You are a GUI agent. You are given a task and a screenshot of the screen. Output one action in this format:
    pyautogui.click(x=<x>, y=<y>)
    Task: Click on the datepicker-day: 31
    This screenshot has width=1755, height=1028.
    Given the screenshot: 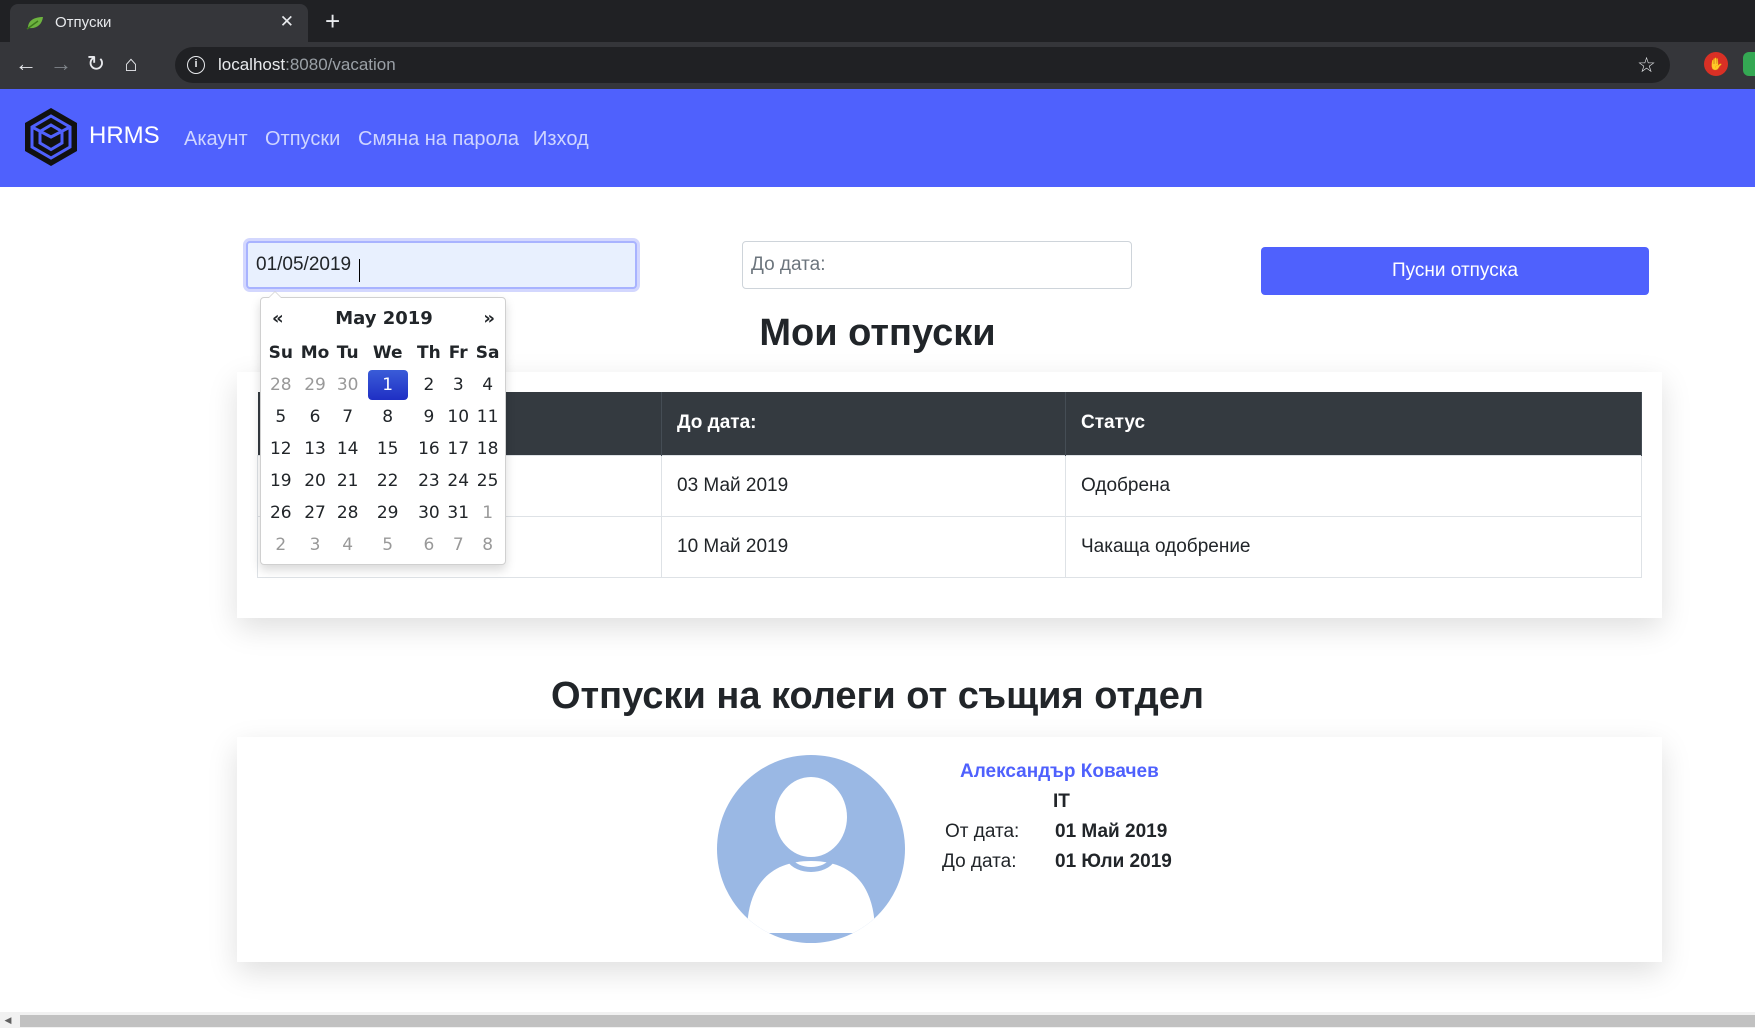 What is the action you would take?
    pyautogui.click(x=458, y=513)
    